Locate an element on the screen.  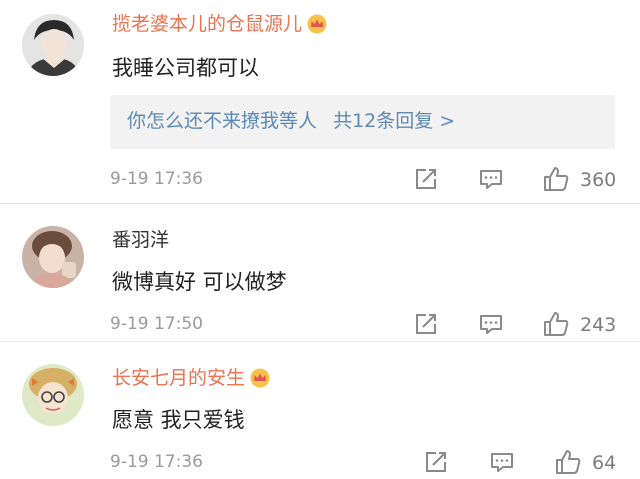
reply-preview: 你怎么还不来撩我等人 共12条回复 > is located at coordinates (362, 122).